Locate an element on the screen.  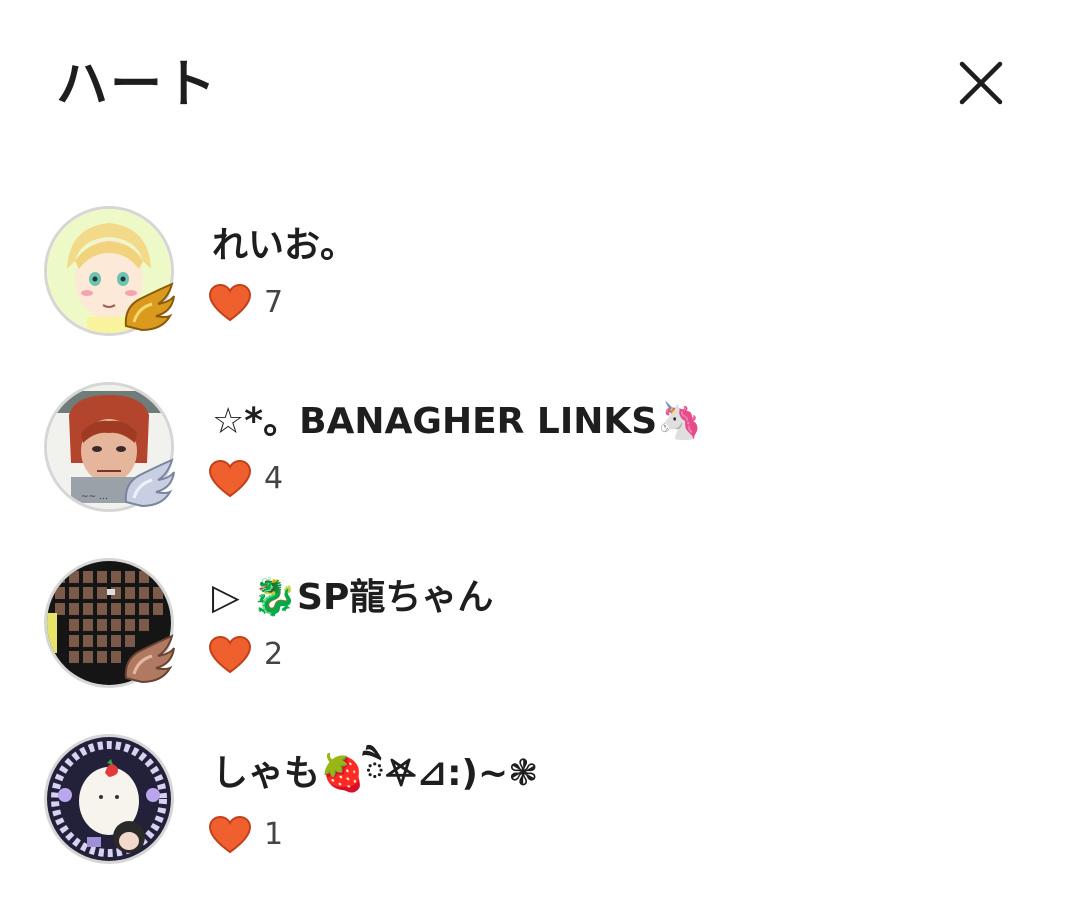
heart-count: 1 is located at coordinates (274, 834).